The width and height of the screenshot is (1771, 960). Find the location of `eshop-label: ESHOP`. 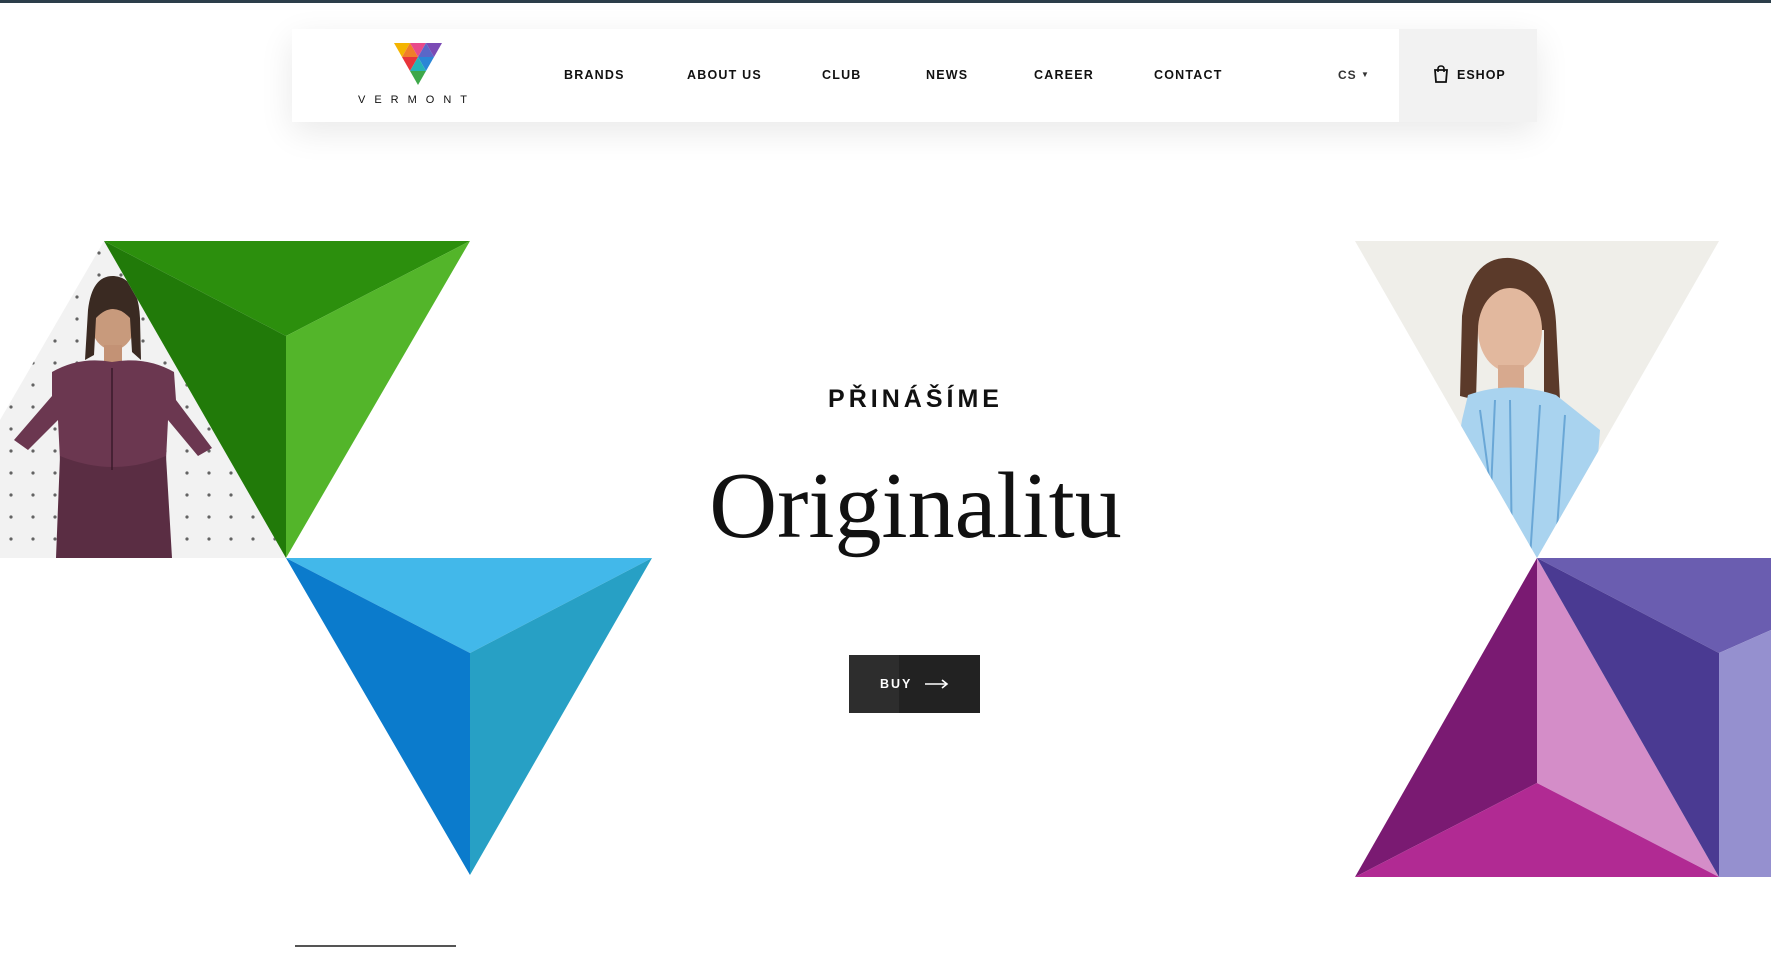

eshop-label: ESHOP is located at coordinates (1481, 75).